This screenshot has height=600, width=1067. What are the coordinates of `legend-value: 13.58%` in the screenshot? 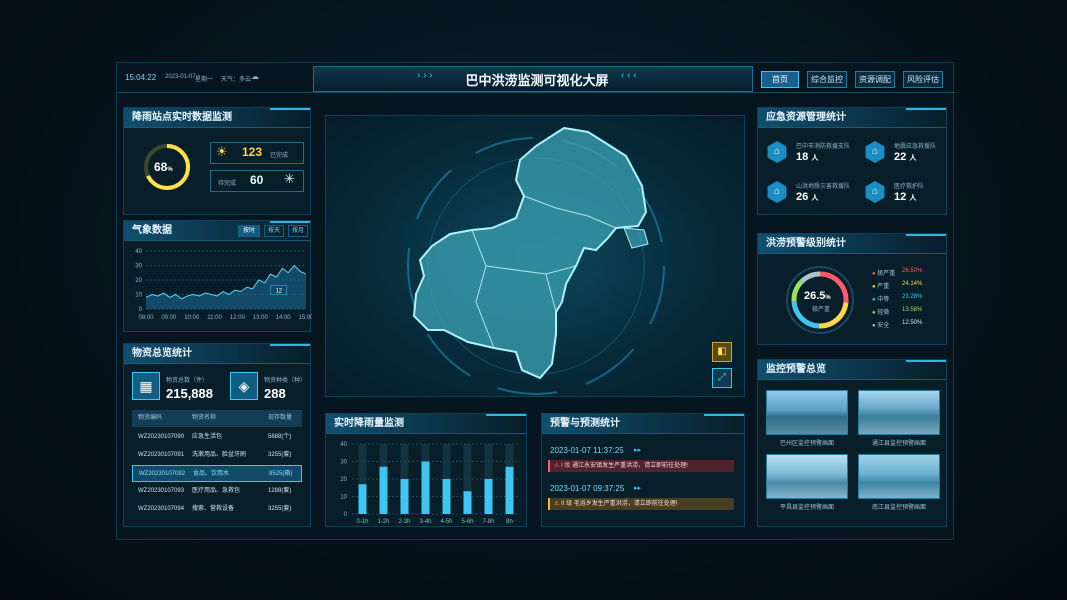 It's located at (912, 310).